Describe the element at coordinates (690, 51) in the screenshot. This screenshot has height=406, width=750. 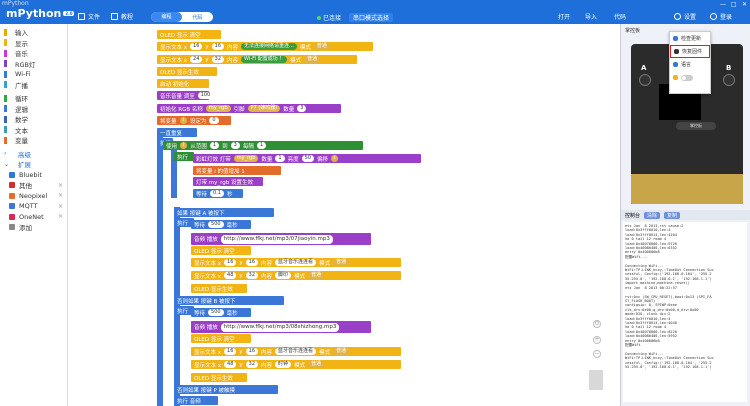
I see `menu-restore-firmware: 恢复固件` at that location.